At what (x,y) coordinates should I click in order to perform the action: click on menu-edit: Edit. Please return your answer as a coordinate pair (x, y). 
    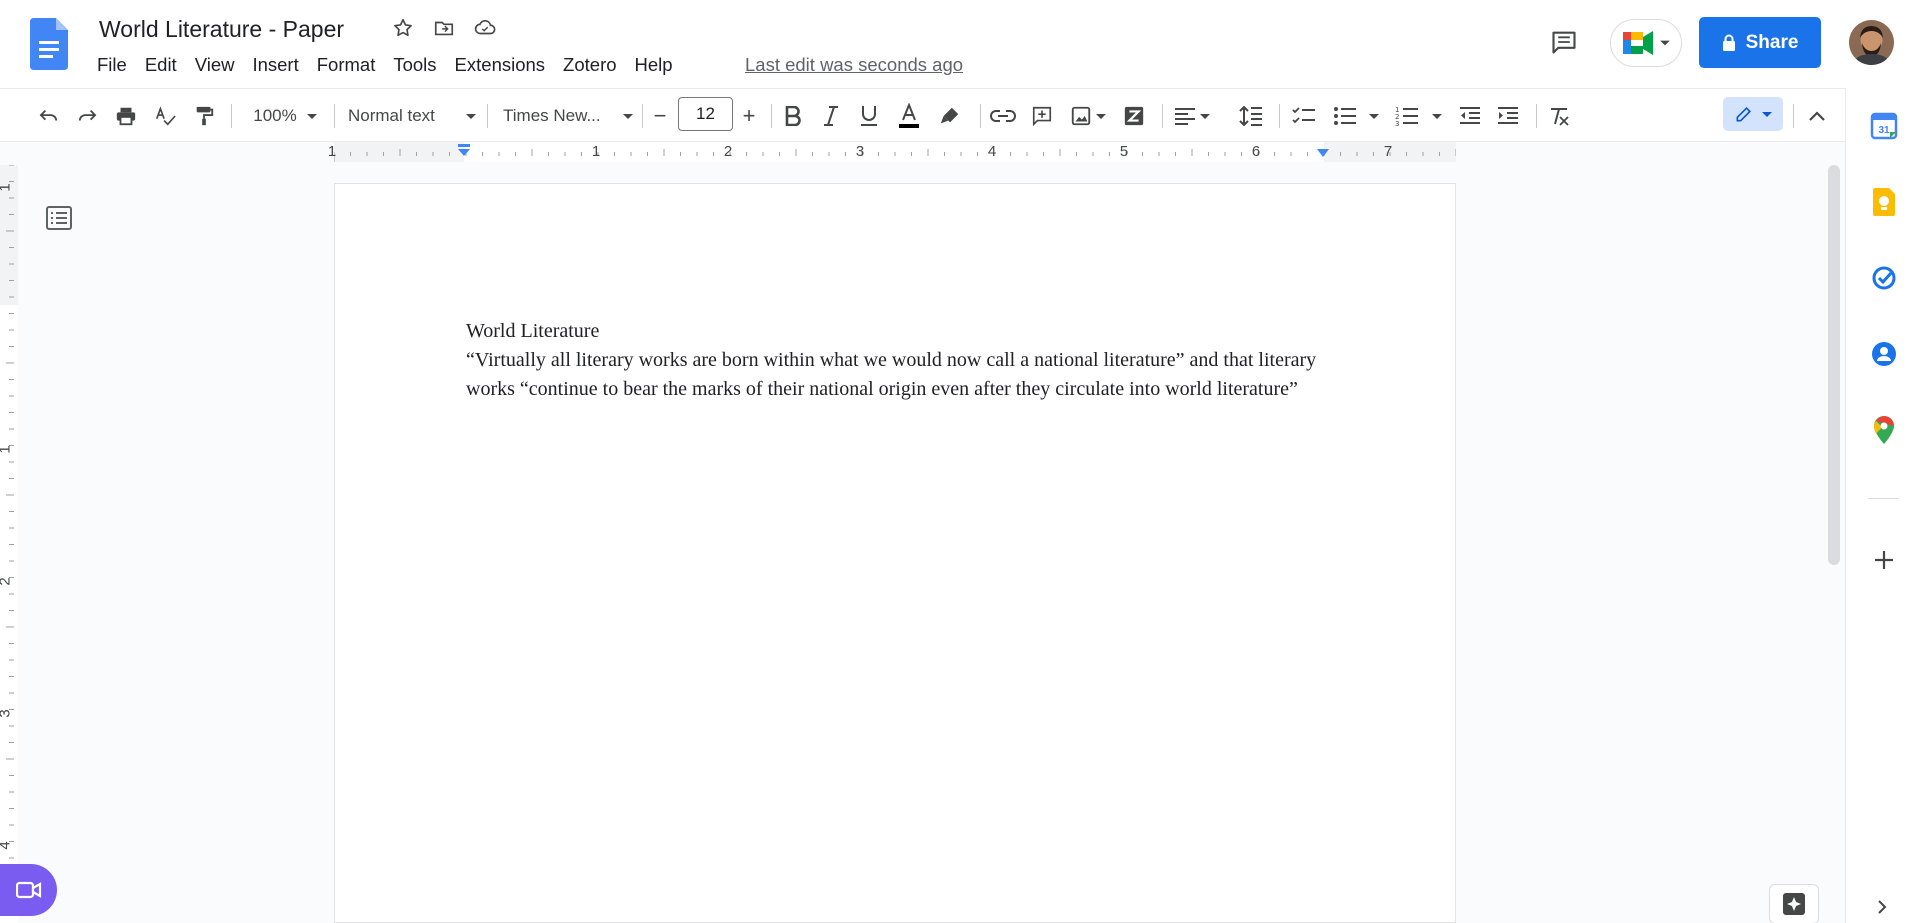
    Looking at the image, I should click on (161, 65).